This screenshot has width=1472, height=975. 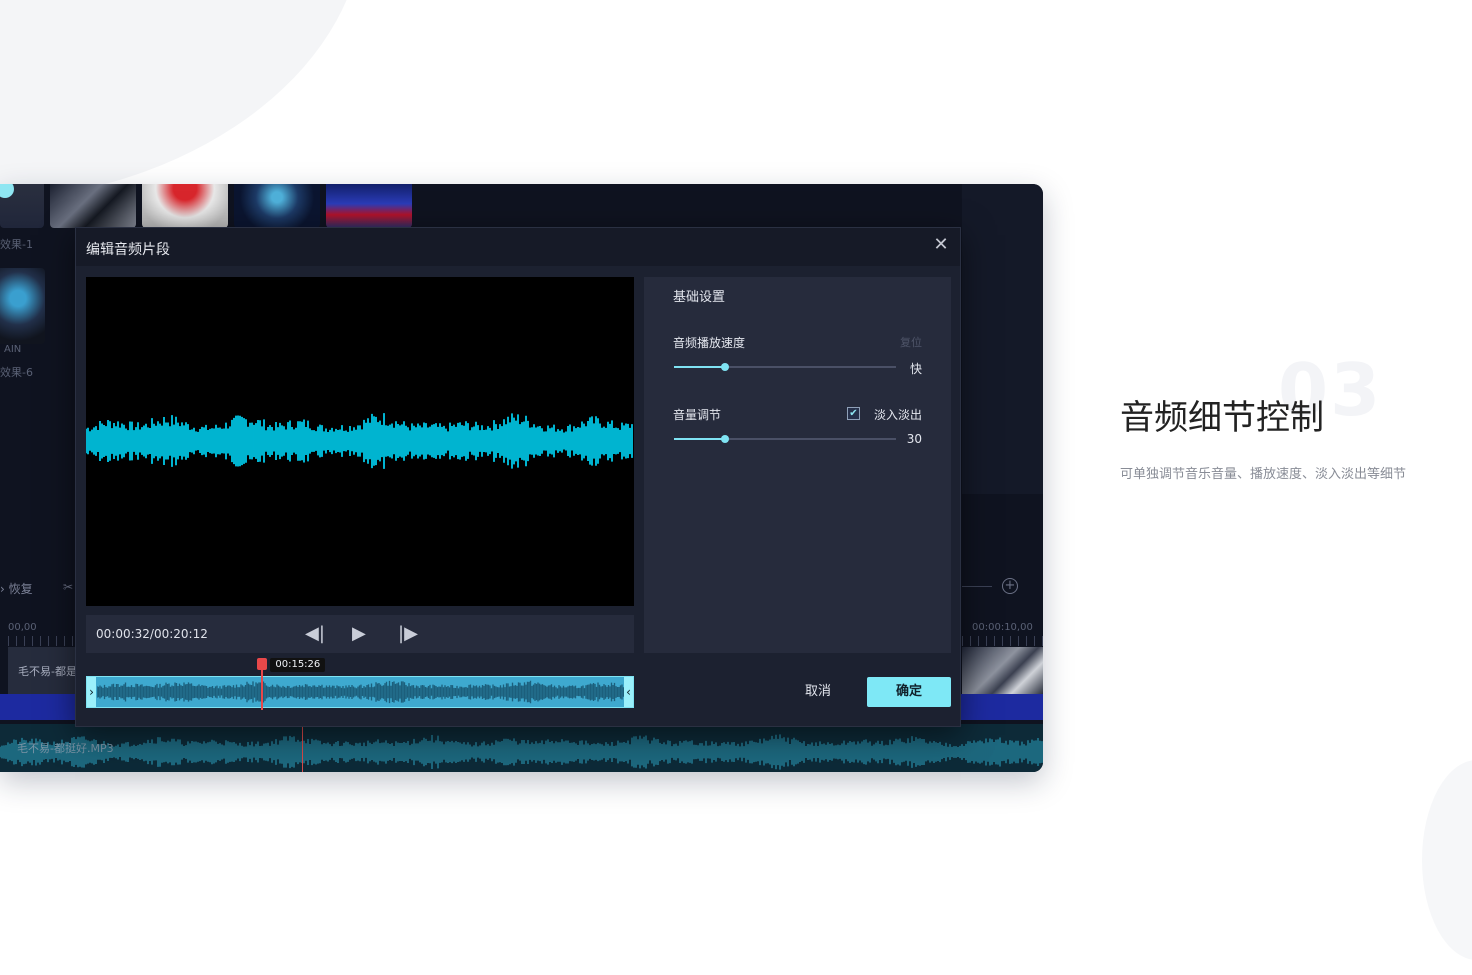 I want to click on playhead-line, so click(x=262, y=690).